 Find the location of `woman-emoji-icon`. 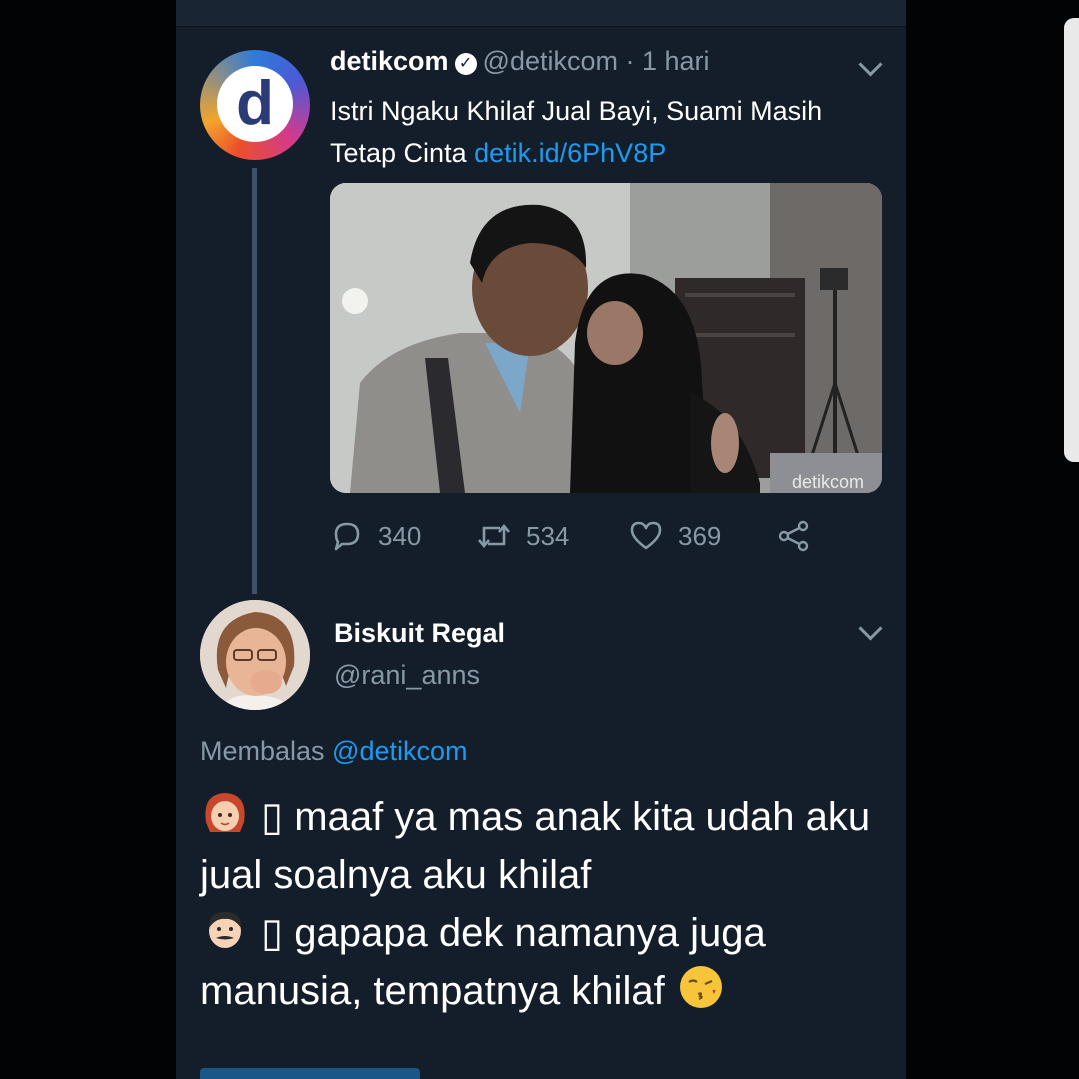

woman-emoji-icon is located at coordinates (225, 812).